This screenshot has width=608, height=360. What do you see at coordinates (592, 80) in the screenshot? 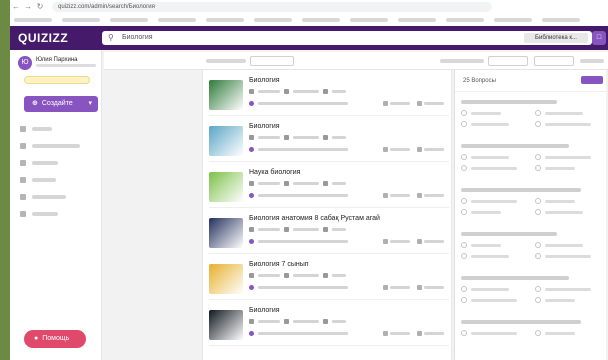
I see `preview-action-button` at bounding box center [592, 80].